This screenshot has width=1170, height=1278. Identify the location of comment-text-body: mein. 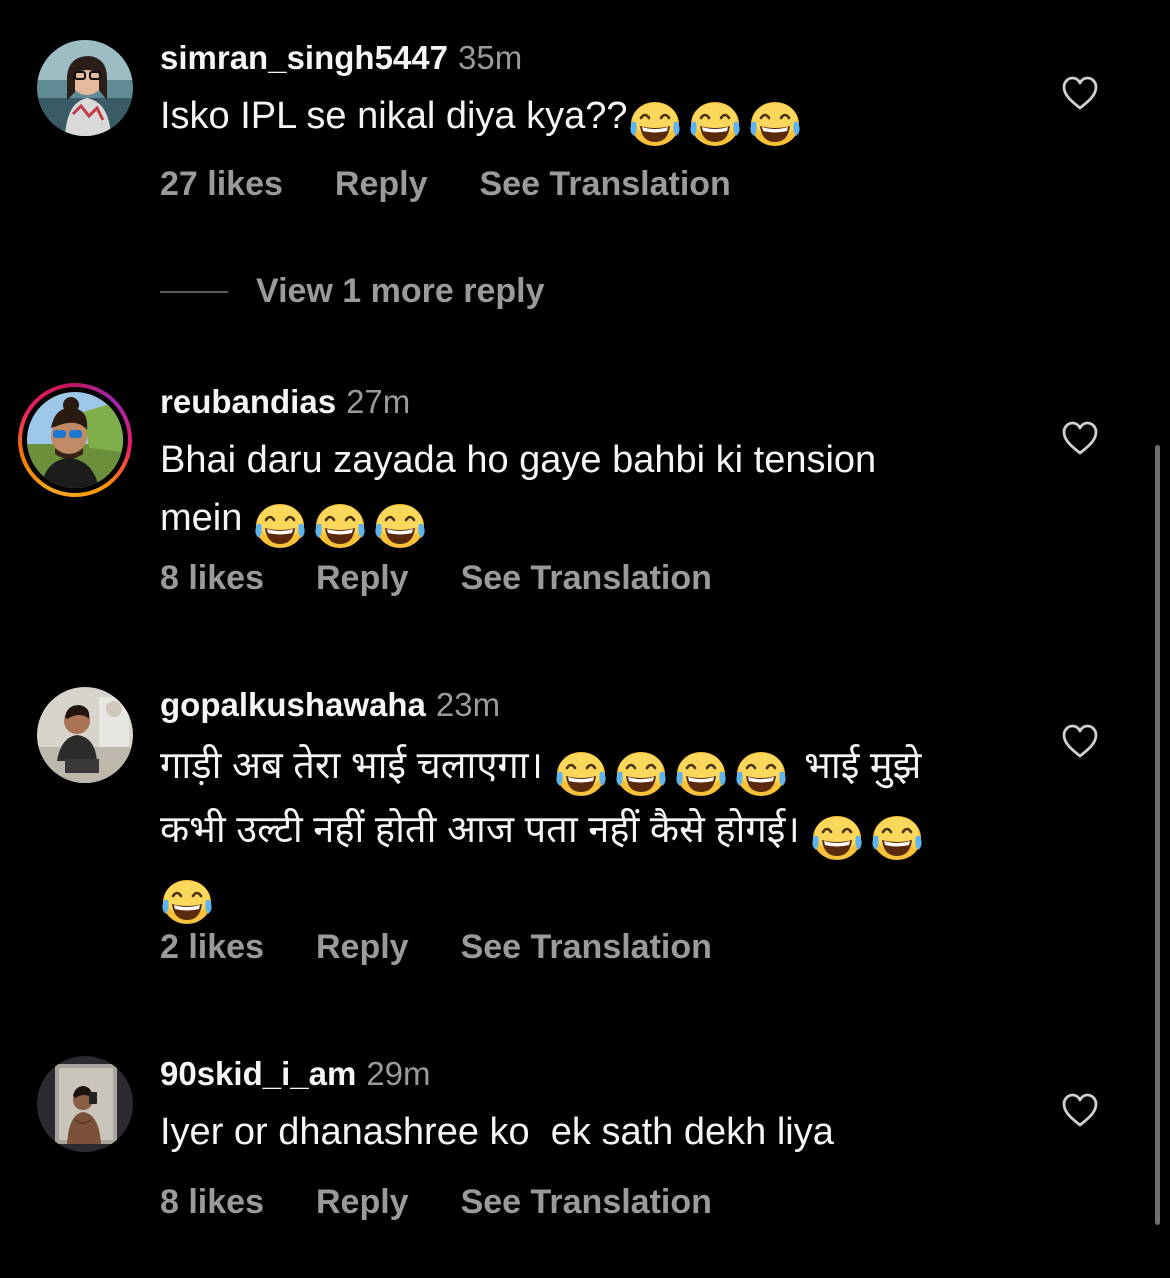
(201, 518).